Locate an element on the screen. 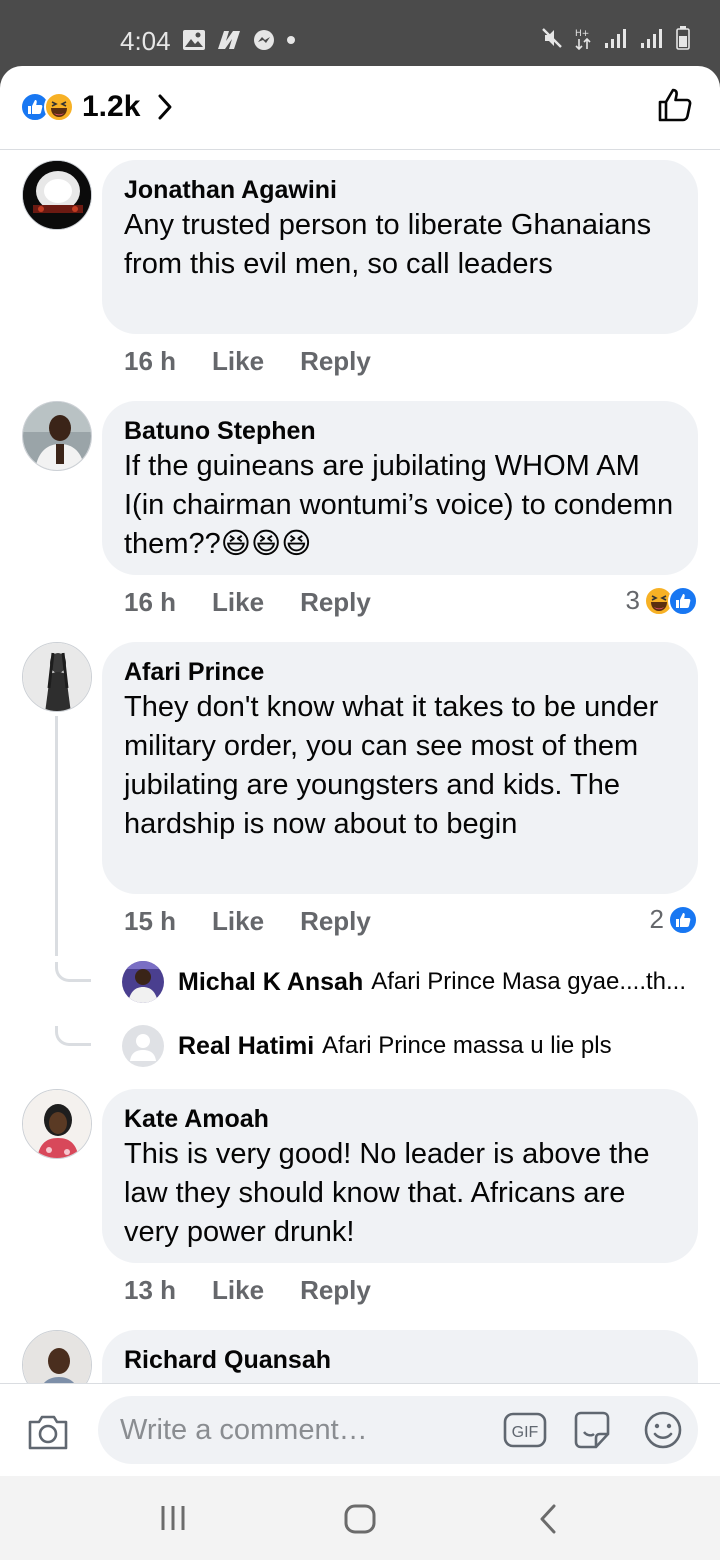 This screenshot has height=1560, width=720. dot-icon is located at coordinates (291, 40).